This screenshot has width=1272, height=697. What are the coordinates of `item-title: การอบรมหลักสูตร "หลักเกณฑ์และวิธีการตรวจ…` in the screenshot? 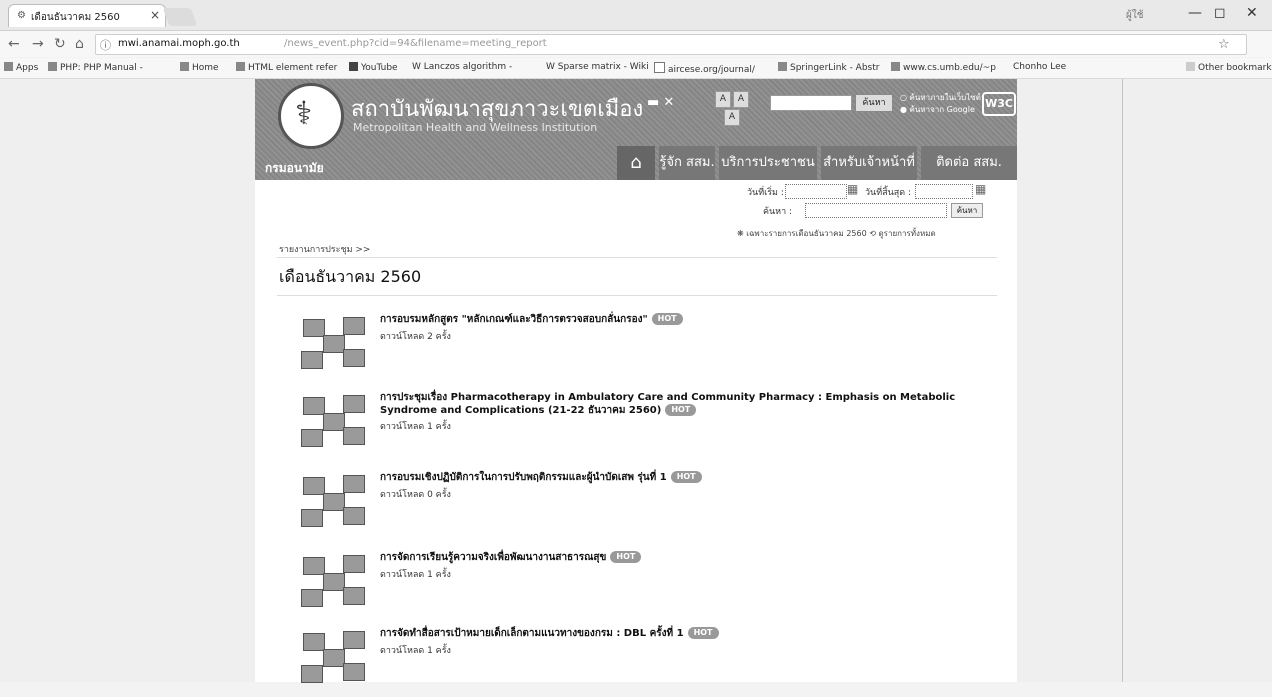 It's located at (690, 319).